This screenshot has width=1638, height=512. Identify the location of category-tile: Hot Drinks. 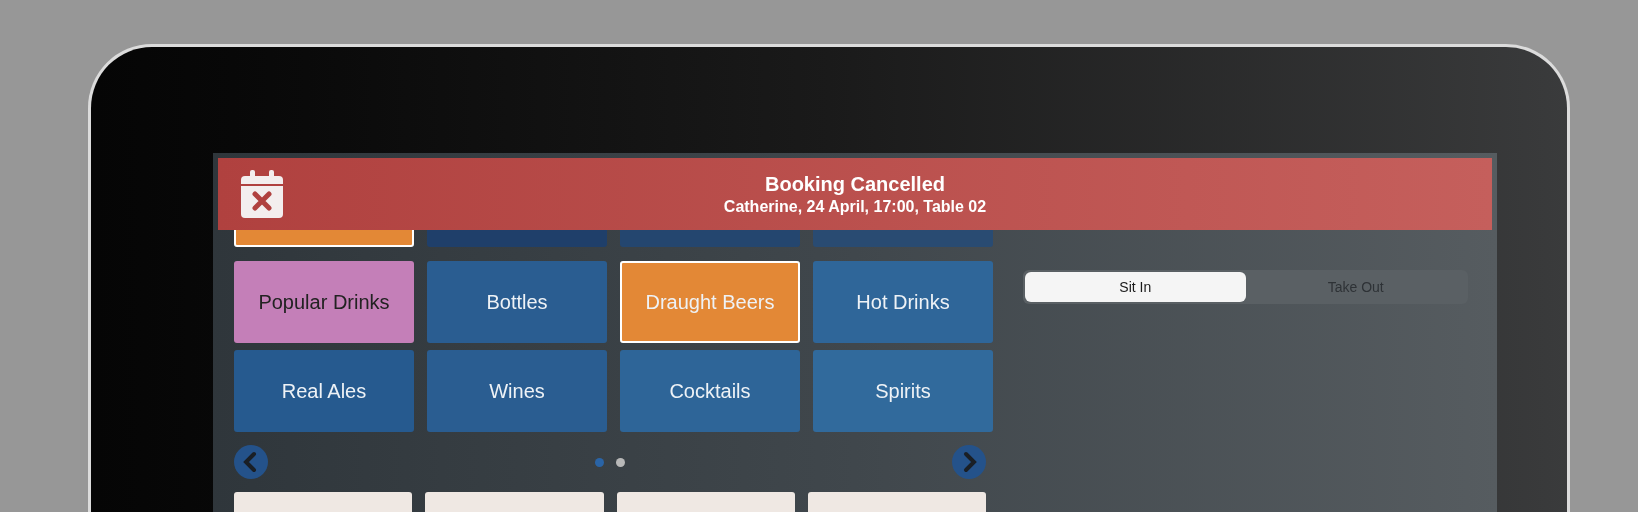
(903, 302).